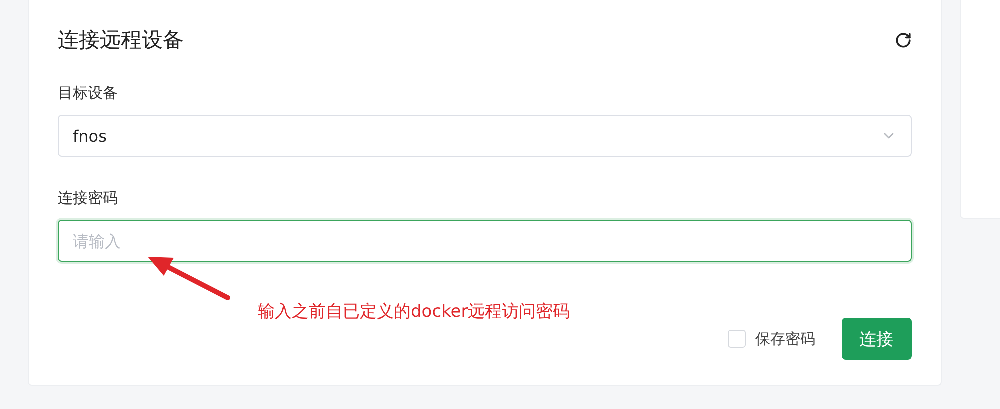 The width and height of the screenshot is (1000, 409). I want to click on field-label: 连接密码, so click(88, 198).